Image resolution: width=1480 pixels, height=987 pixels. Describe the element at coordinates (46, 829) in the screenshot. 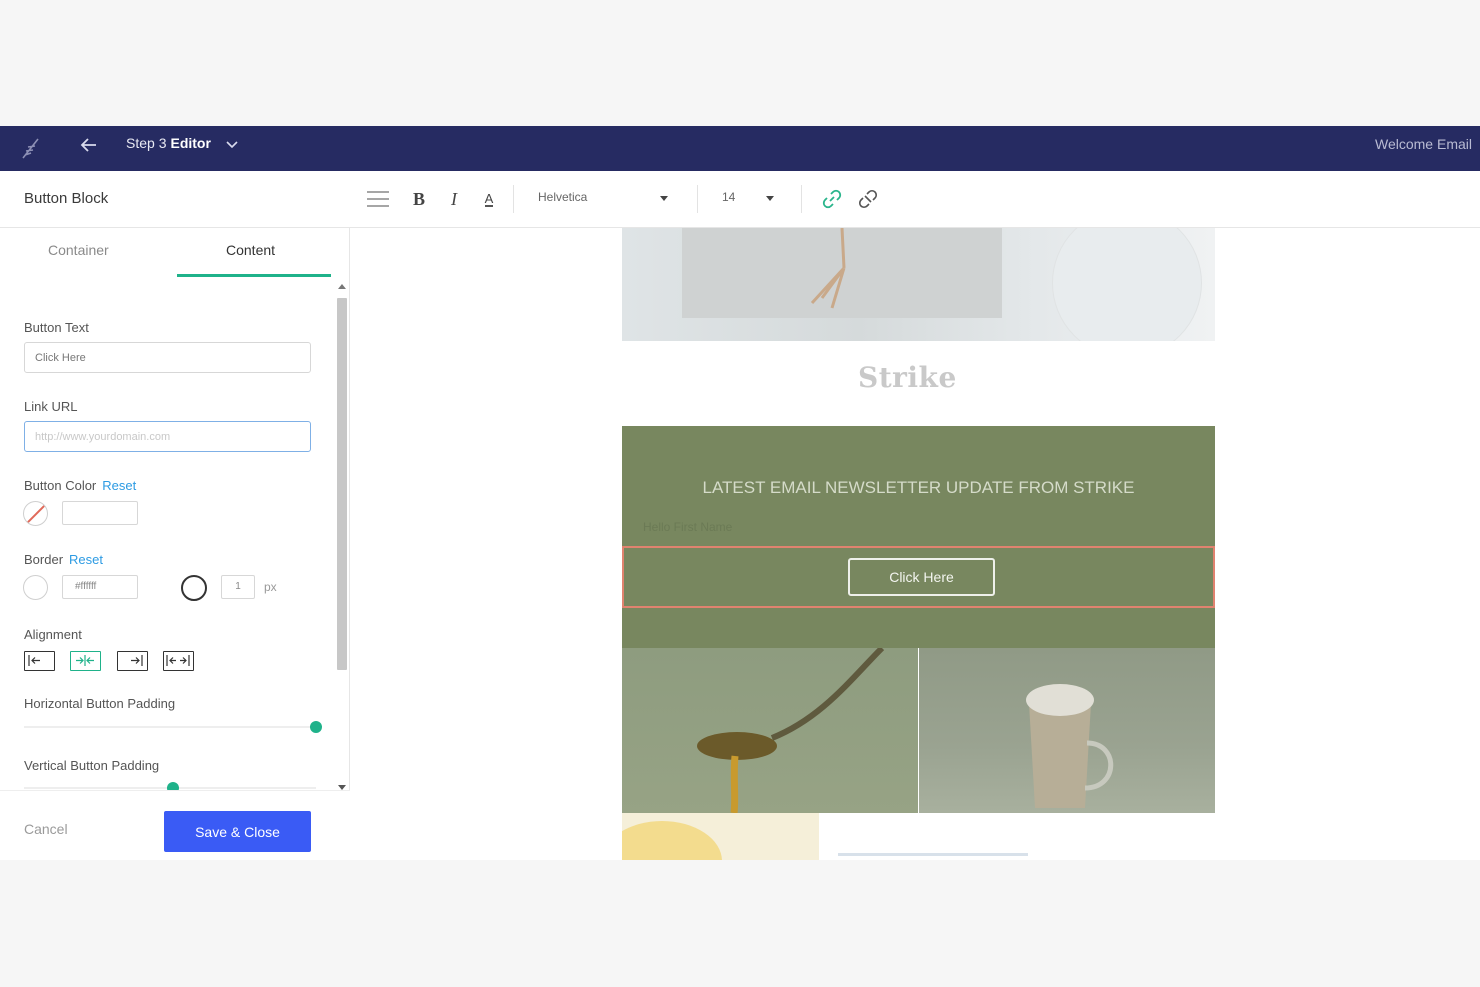

I see `cancel-button: Cancel` at that location.